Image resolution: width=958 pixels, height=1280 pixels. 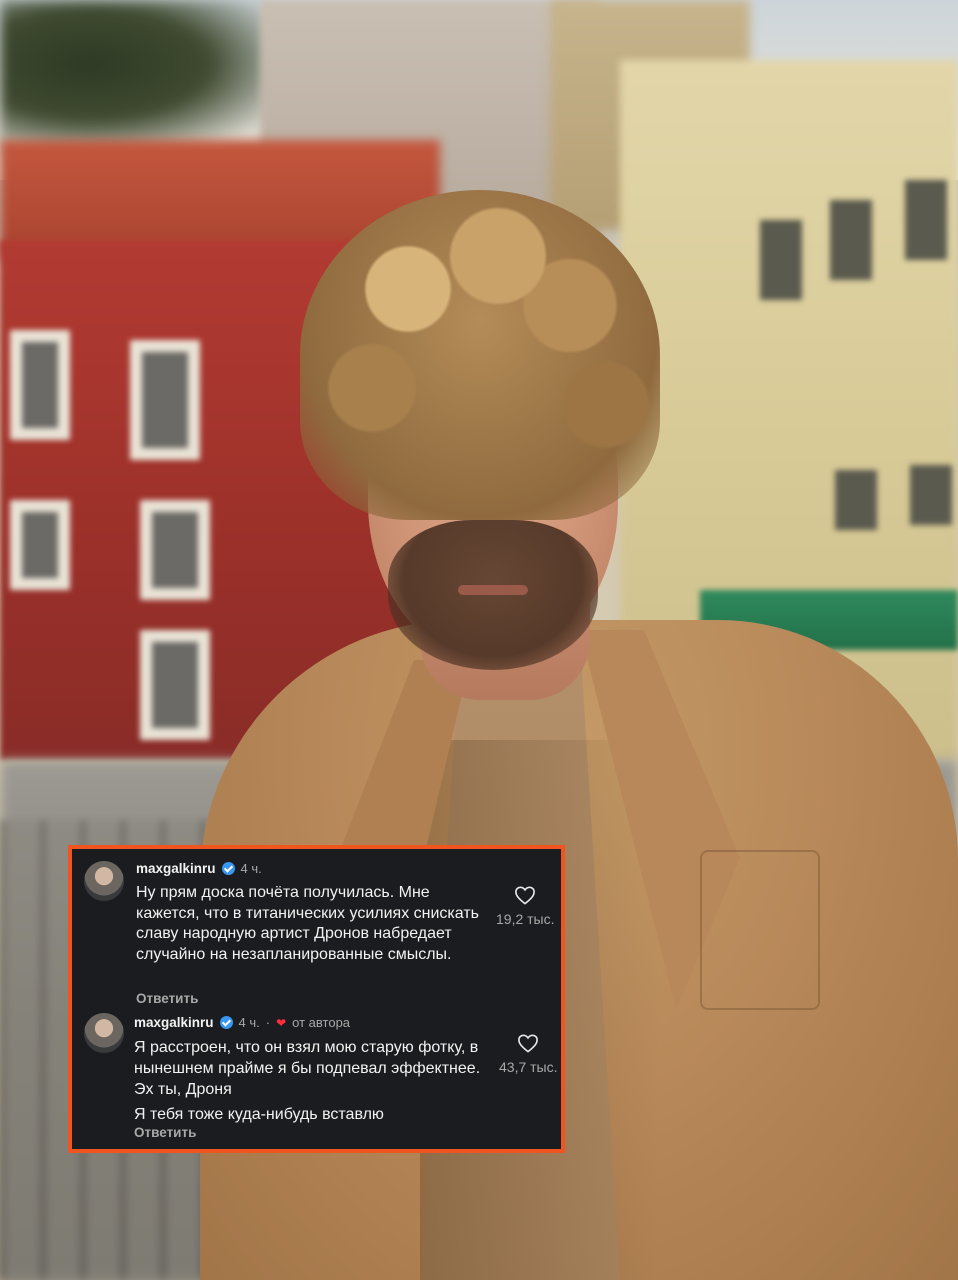 What do you see at coordinates (528, 1067) in the screenshot?
I see `like-count: 43,7 тыс.` at bounding box center [528, 1067].